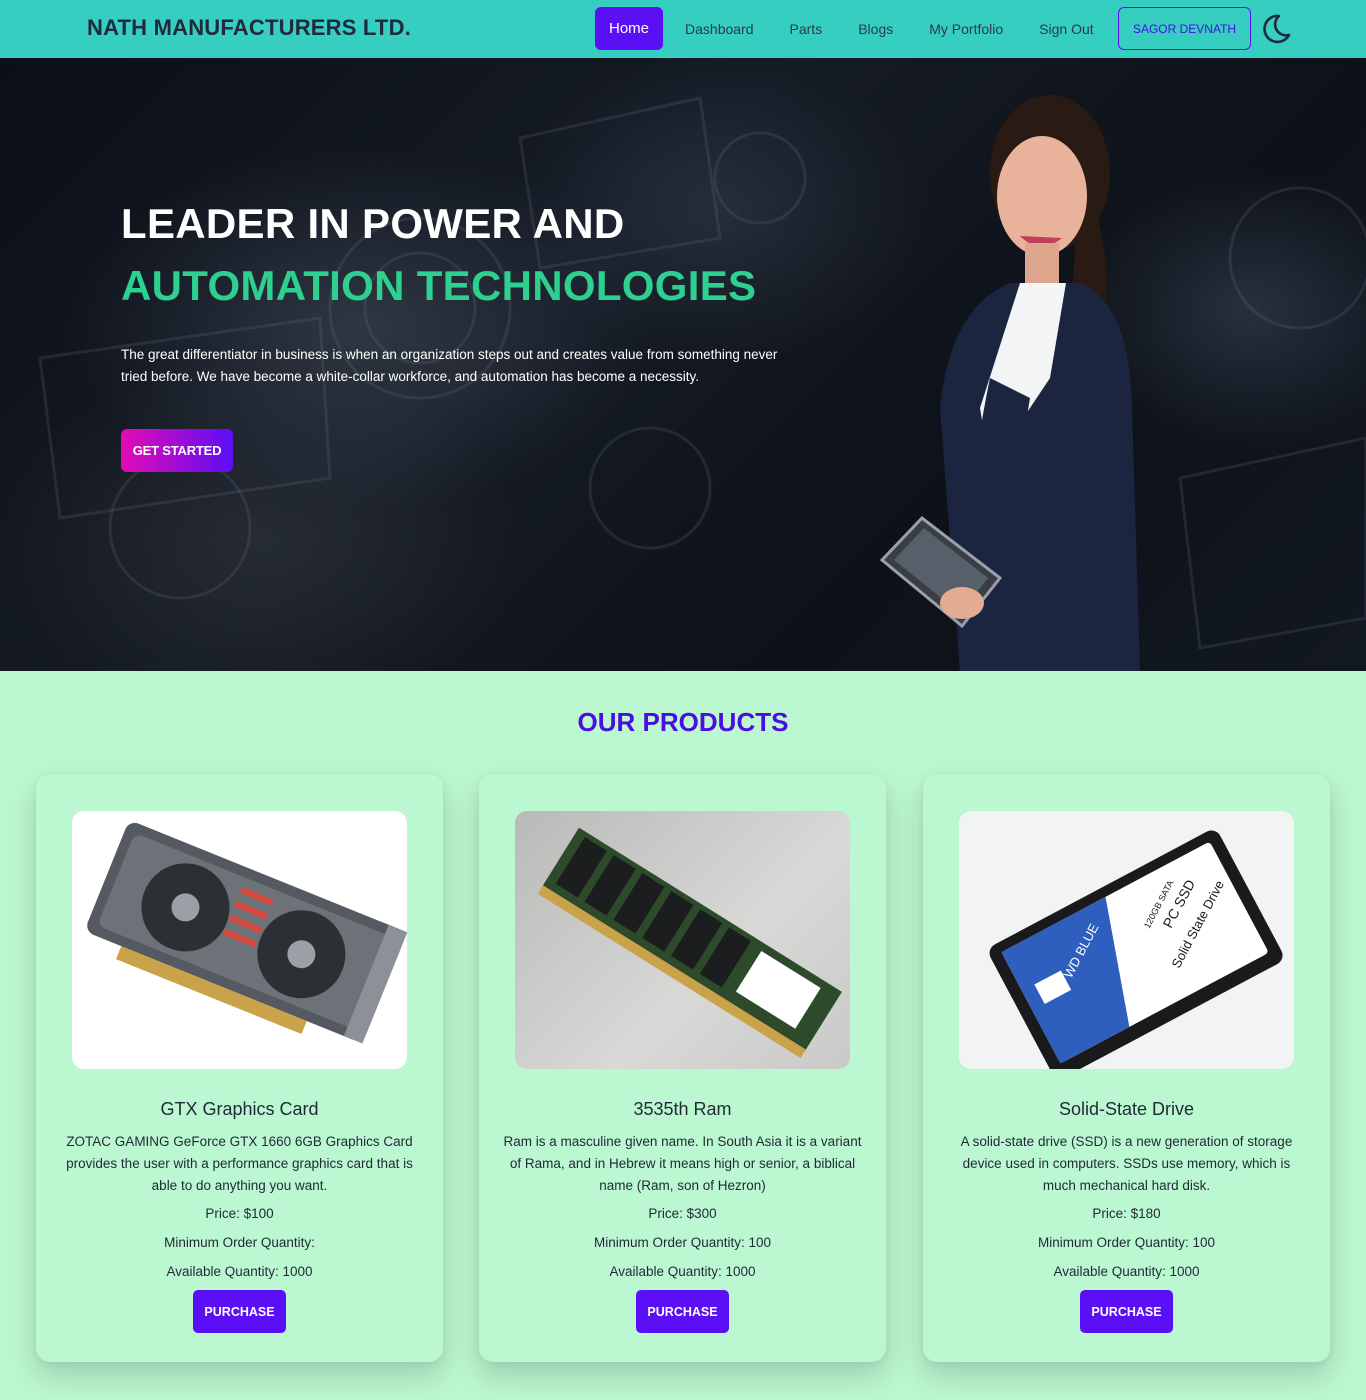 This screenshot has width=1366, height=1400. Describe the element at coordinates (966, 28) in the screenshot. I see `nav-my-portfolio: My Portfolio` at that location.